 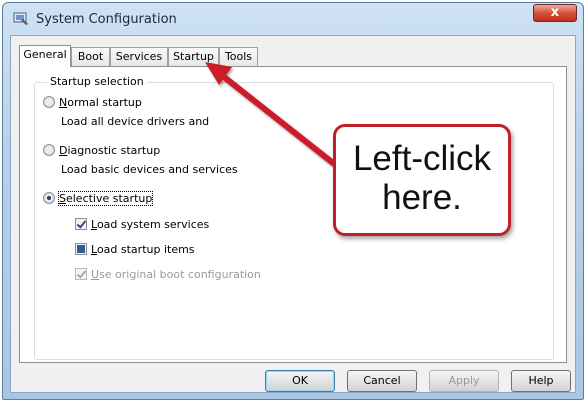 I want to click on ok-button: OK, so click(x=300, y=381).